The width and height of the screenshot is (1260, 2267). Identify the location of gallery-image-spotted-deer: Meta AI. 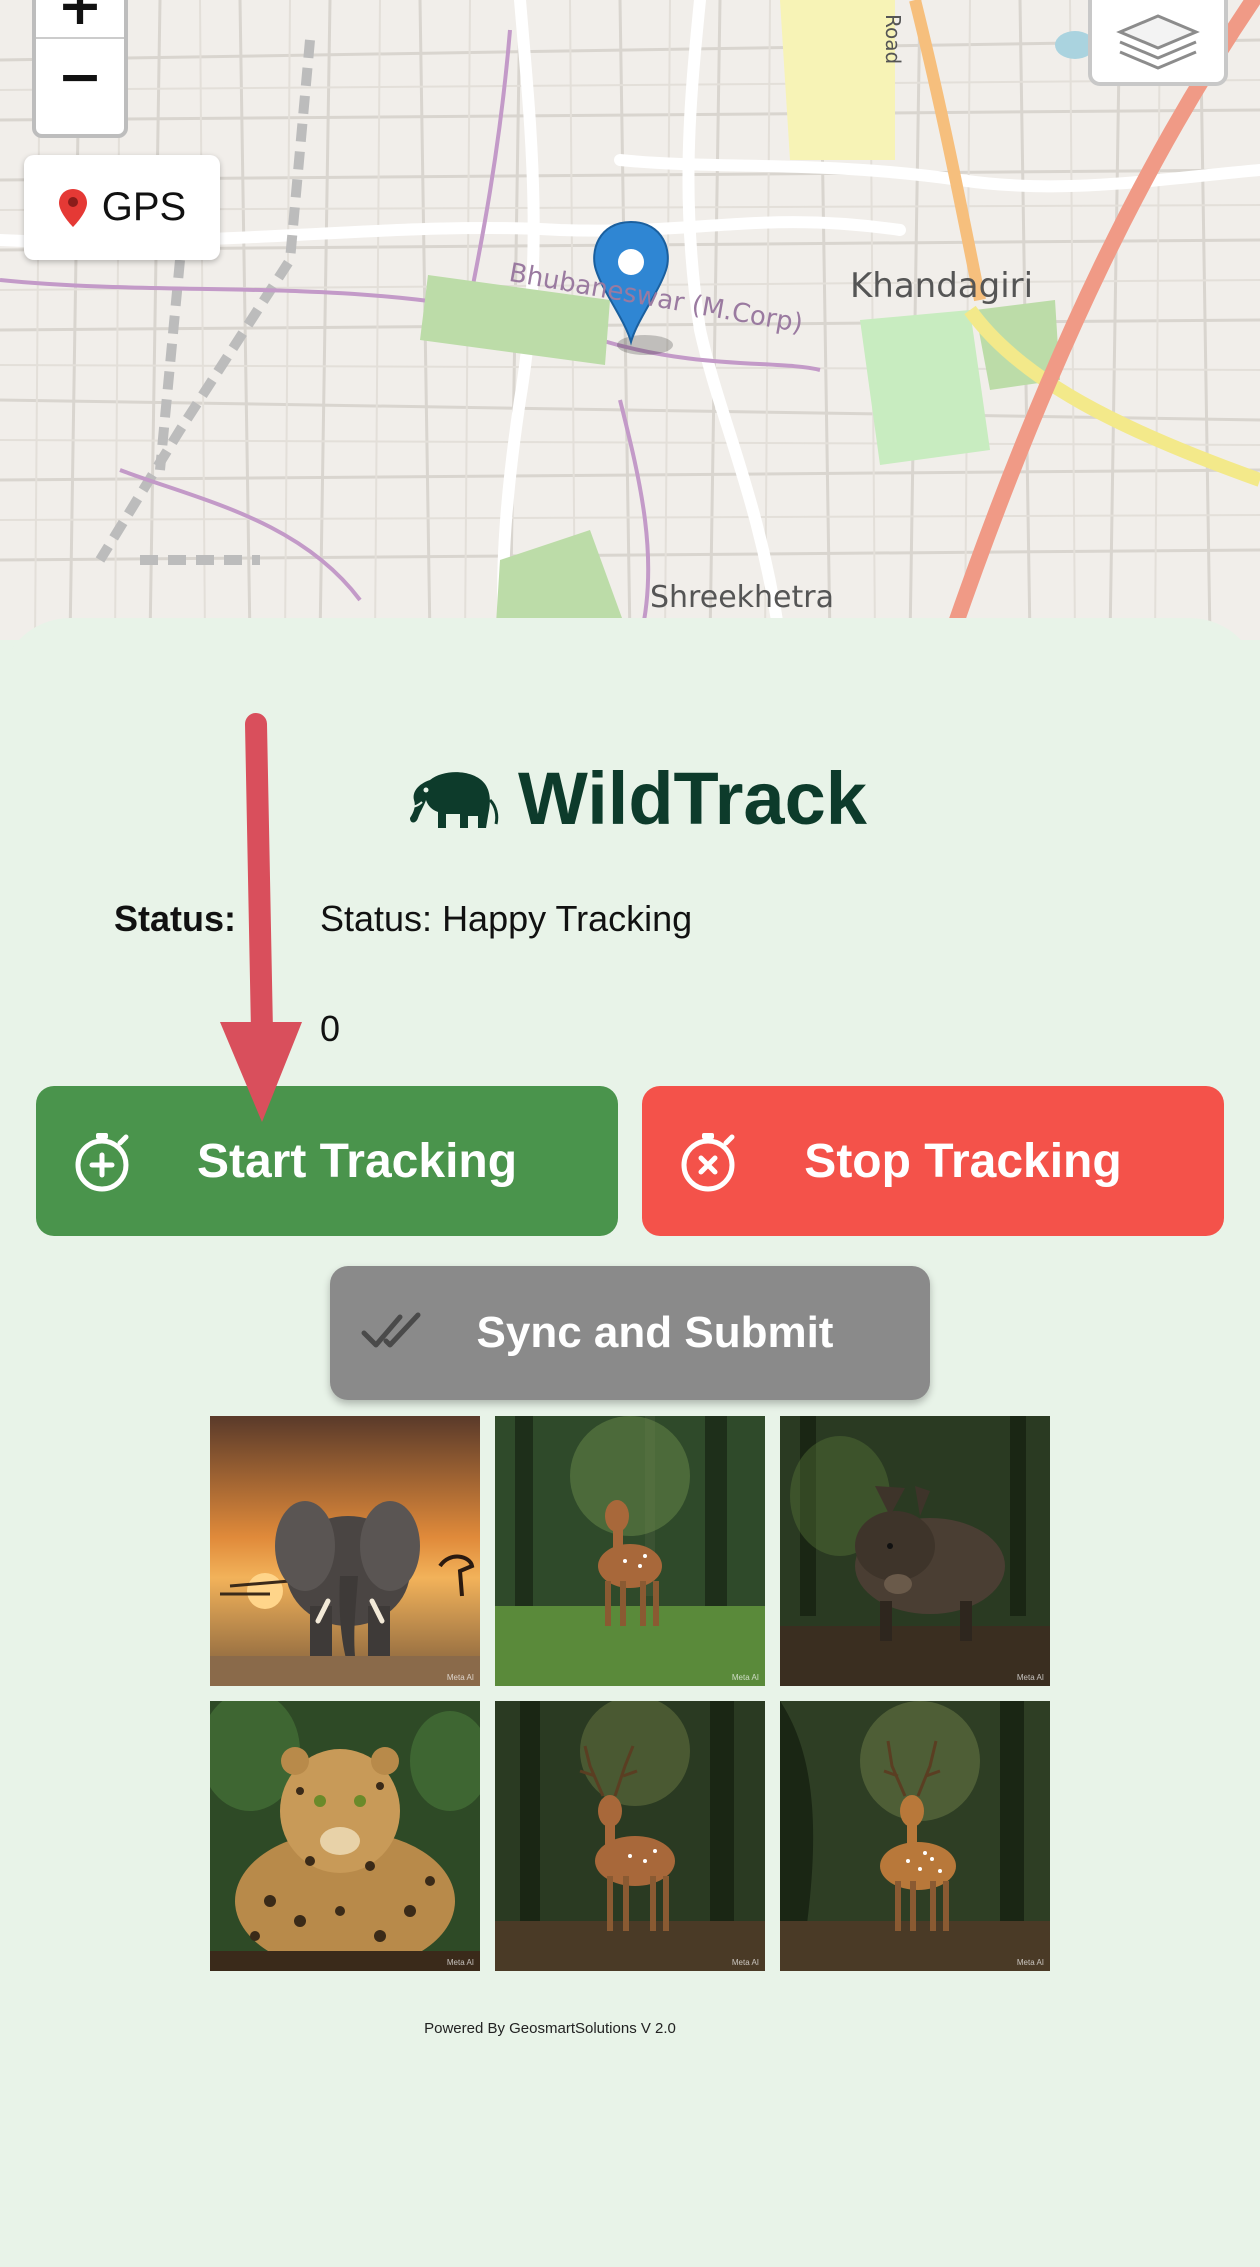
(915, 1836).